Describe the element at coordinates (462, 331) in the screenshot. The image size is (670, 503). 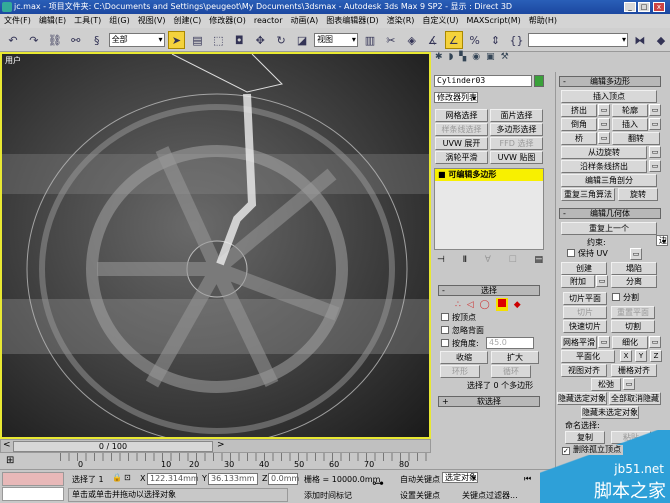
I see `ignore-backfacing-checkbox: 忽略背面` at that location.